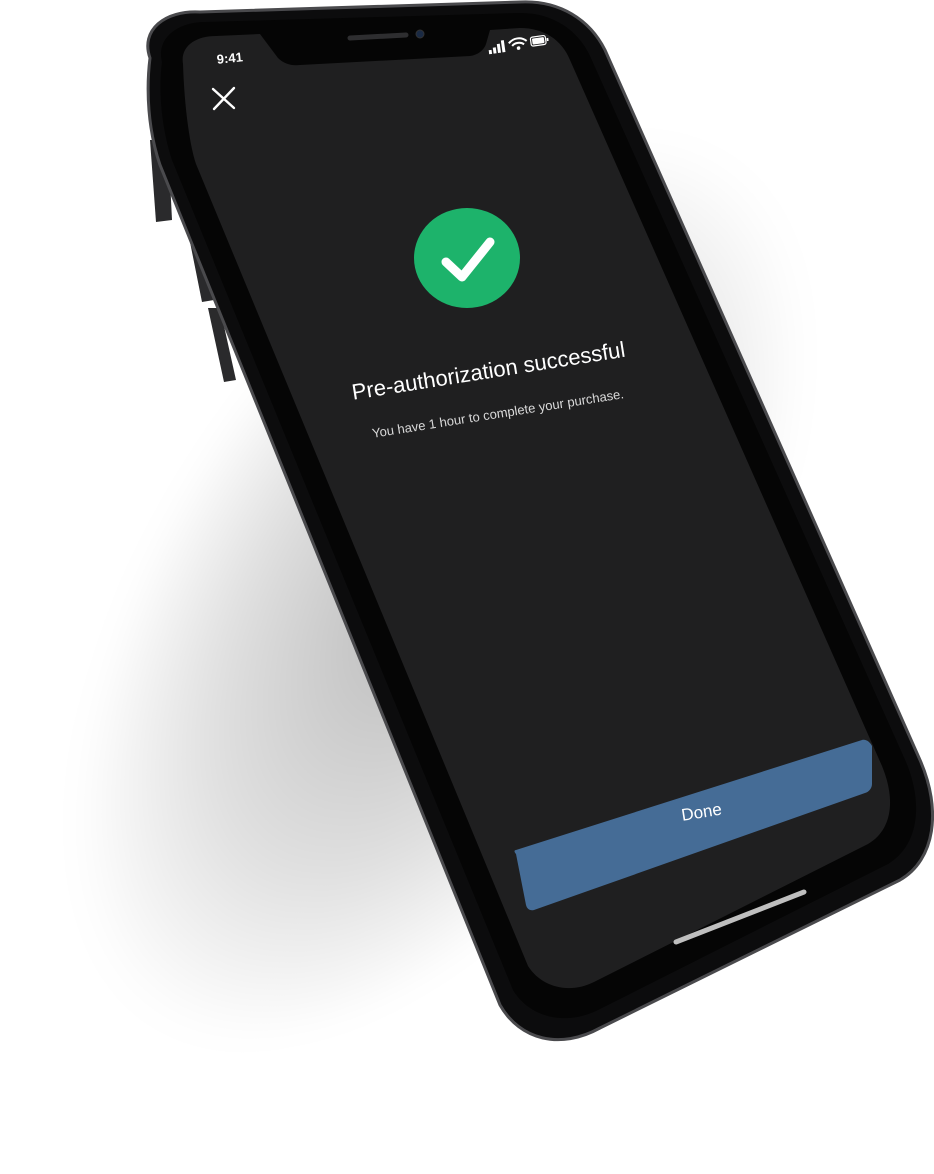  Describe the element at coordinates (230, 58) in the screenshot. I see `status-bar-time: 9:41` at that location.